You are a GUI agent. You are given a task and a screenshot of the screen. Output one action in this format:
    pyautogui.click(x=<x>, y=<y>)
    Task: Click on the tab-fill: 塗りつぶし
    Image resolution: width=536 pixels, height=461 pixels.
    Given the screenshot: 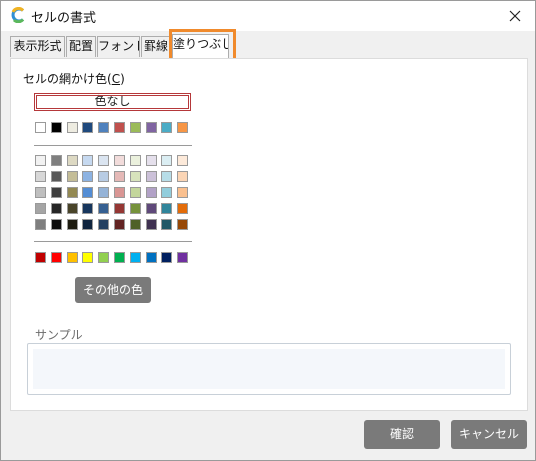 What is the action you would take?
    pyautogui.click(x=200, y=46)
    